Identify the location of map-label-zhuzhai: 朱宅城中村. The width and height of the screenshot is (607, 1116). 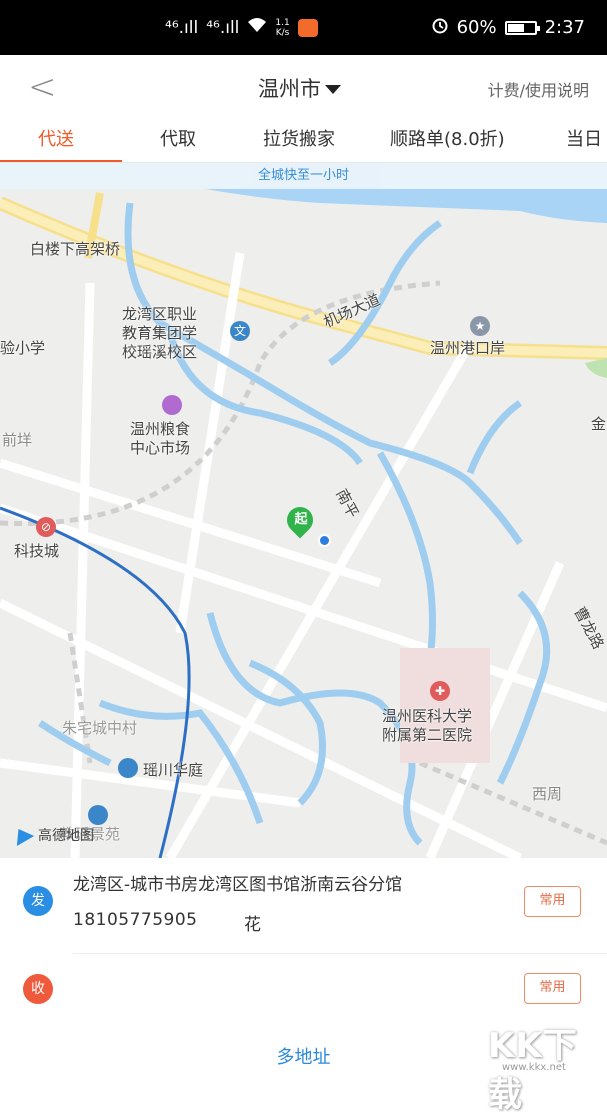
(100, 728).